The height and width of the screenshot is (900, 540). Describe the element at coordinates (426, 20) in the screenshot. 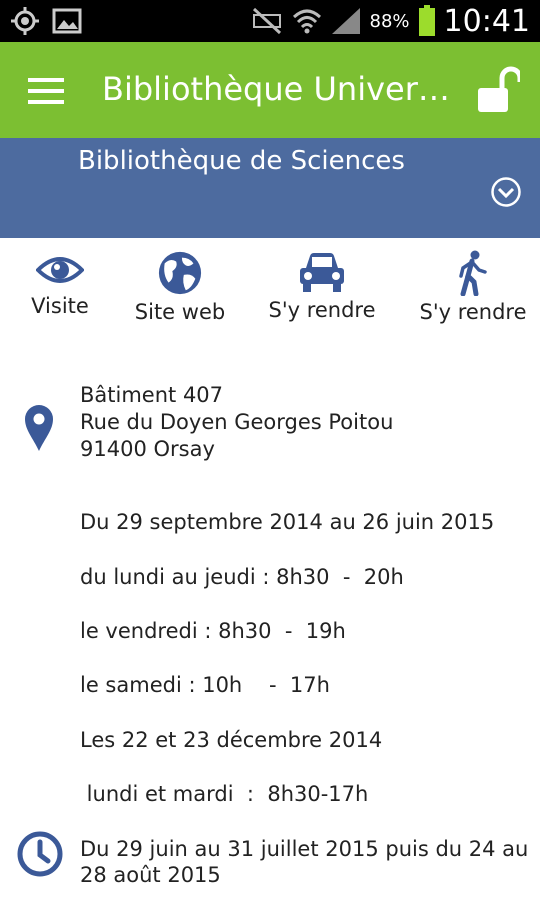

I see `battery-icon` at that location.